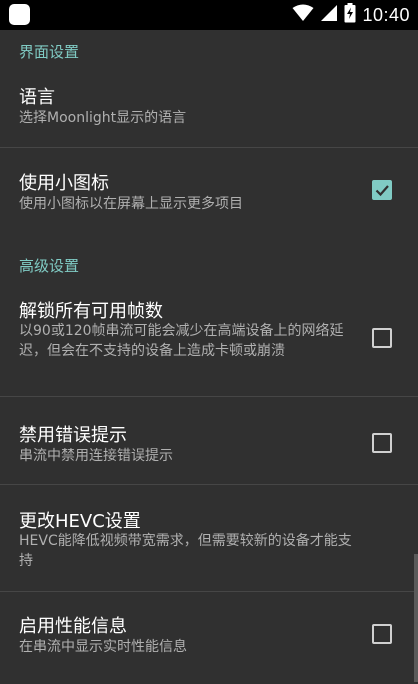  I want to click on pref-hevc-title: 更改HEVC设置, so click(80, 521).